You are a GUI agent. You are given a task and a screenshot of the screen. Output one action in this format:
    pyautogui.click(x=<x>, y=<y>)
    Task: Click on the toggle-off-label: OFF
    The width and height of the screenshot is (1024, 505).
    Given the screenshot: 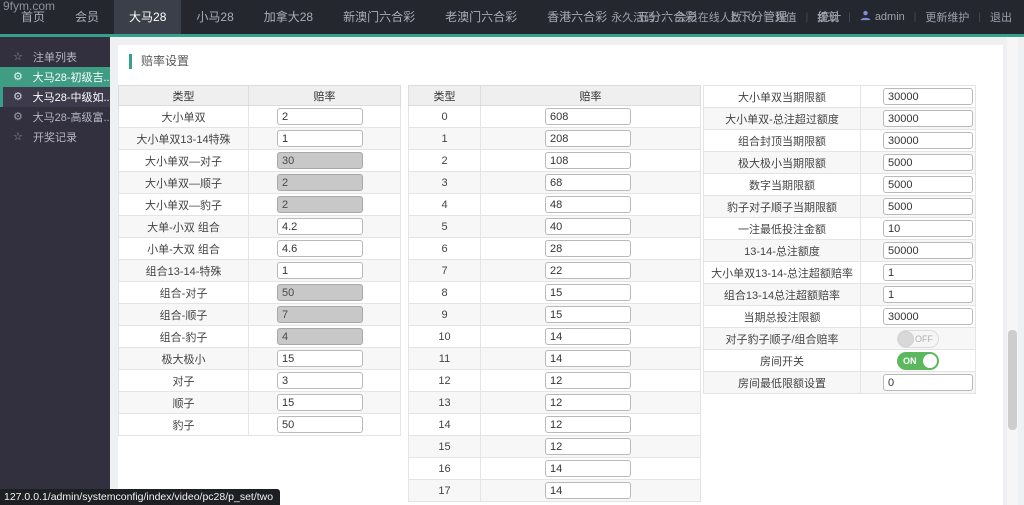 What is the action you would take?
    pyautogui.click(x=924, y=338)
    